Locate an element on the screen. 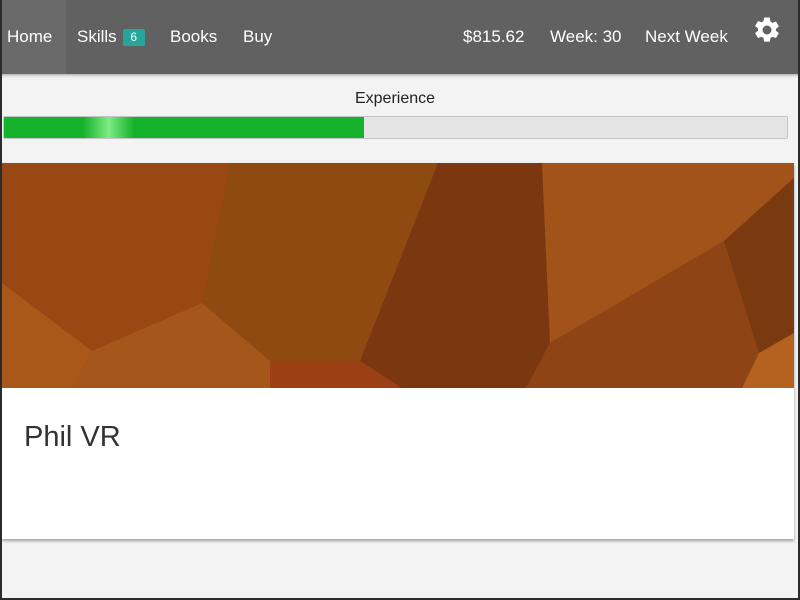  nav-skills: Skills 6 is located at coordinates (111, 37).